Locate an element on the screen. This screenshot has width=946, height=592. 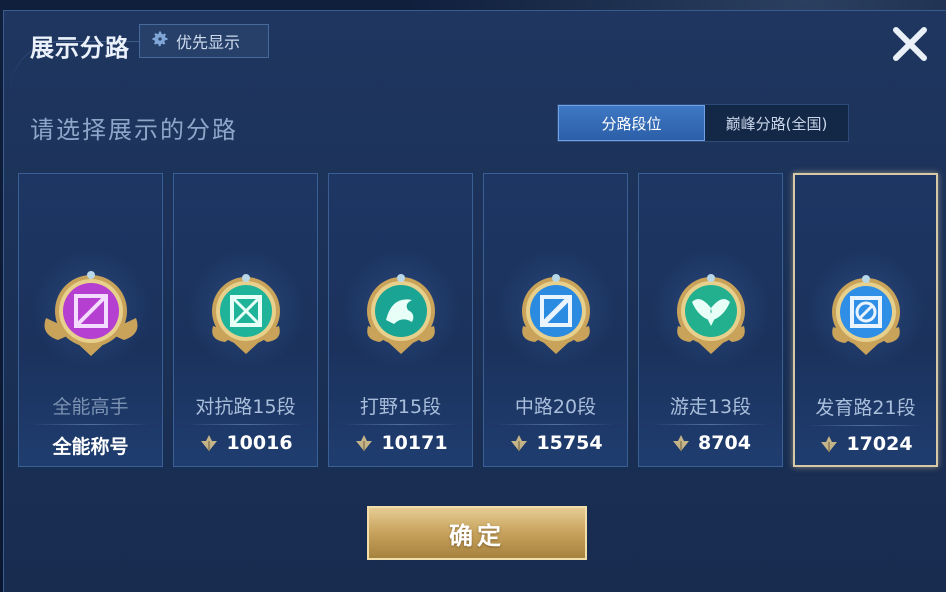
close-button is located at coordinates (910, 44).